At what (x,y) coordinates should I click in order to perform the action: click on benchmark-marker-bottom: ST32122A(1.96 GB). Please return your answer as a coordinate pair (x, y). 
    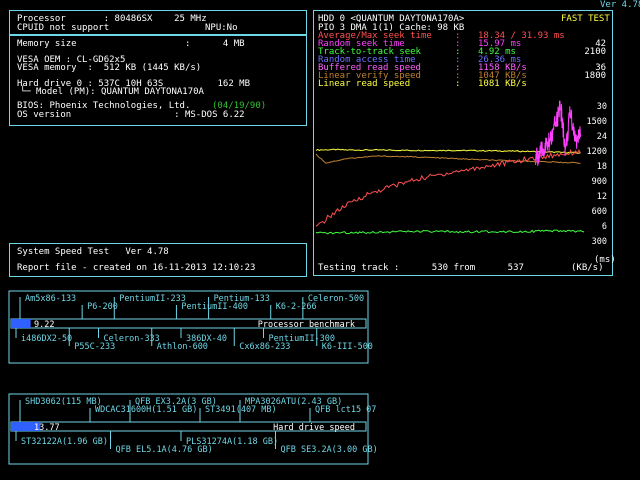
    Looking at the image, I should click on (64, 442).